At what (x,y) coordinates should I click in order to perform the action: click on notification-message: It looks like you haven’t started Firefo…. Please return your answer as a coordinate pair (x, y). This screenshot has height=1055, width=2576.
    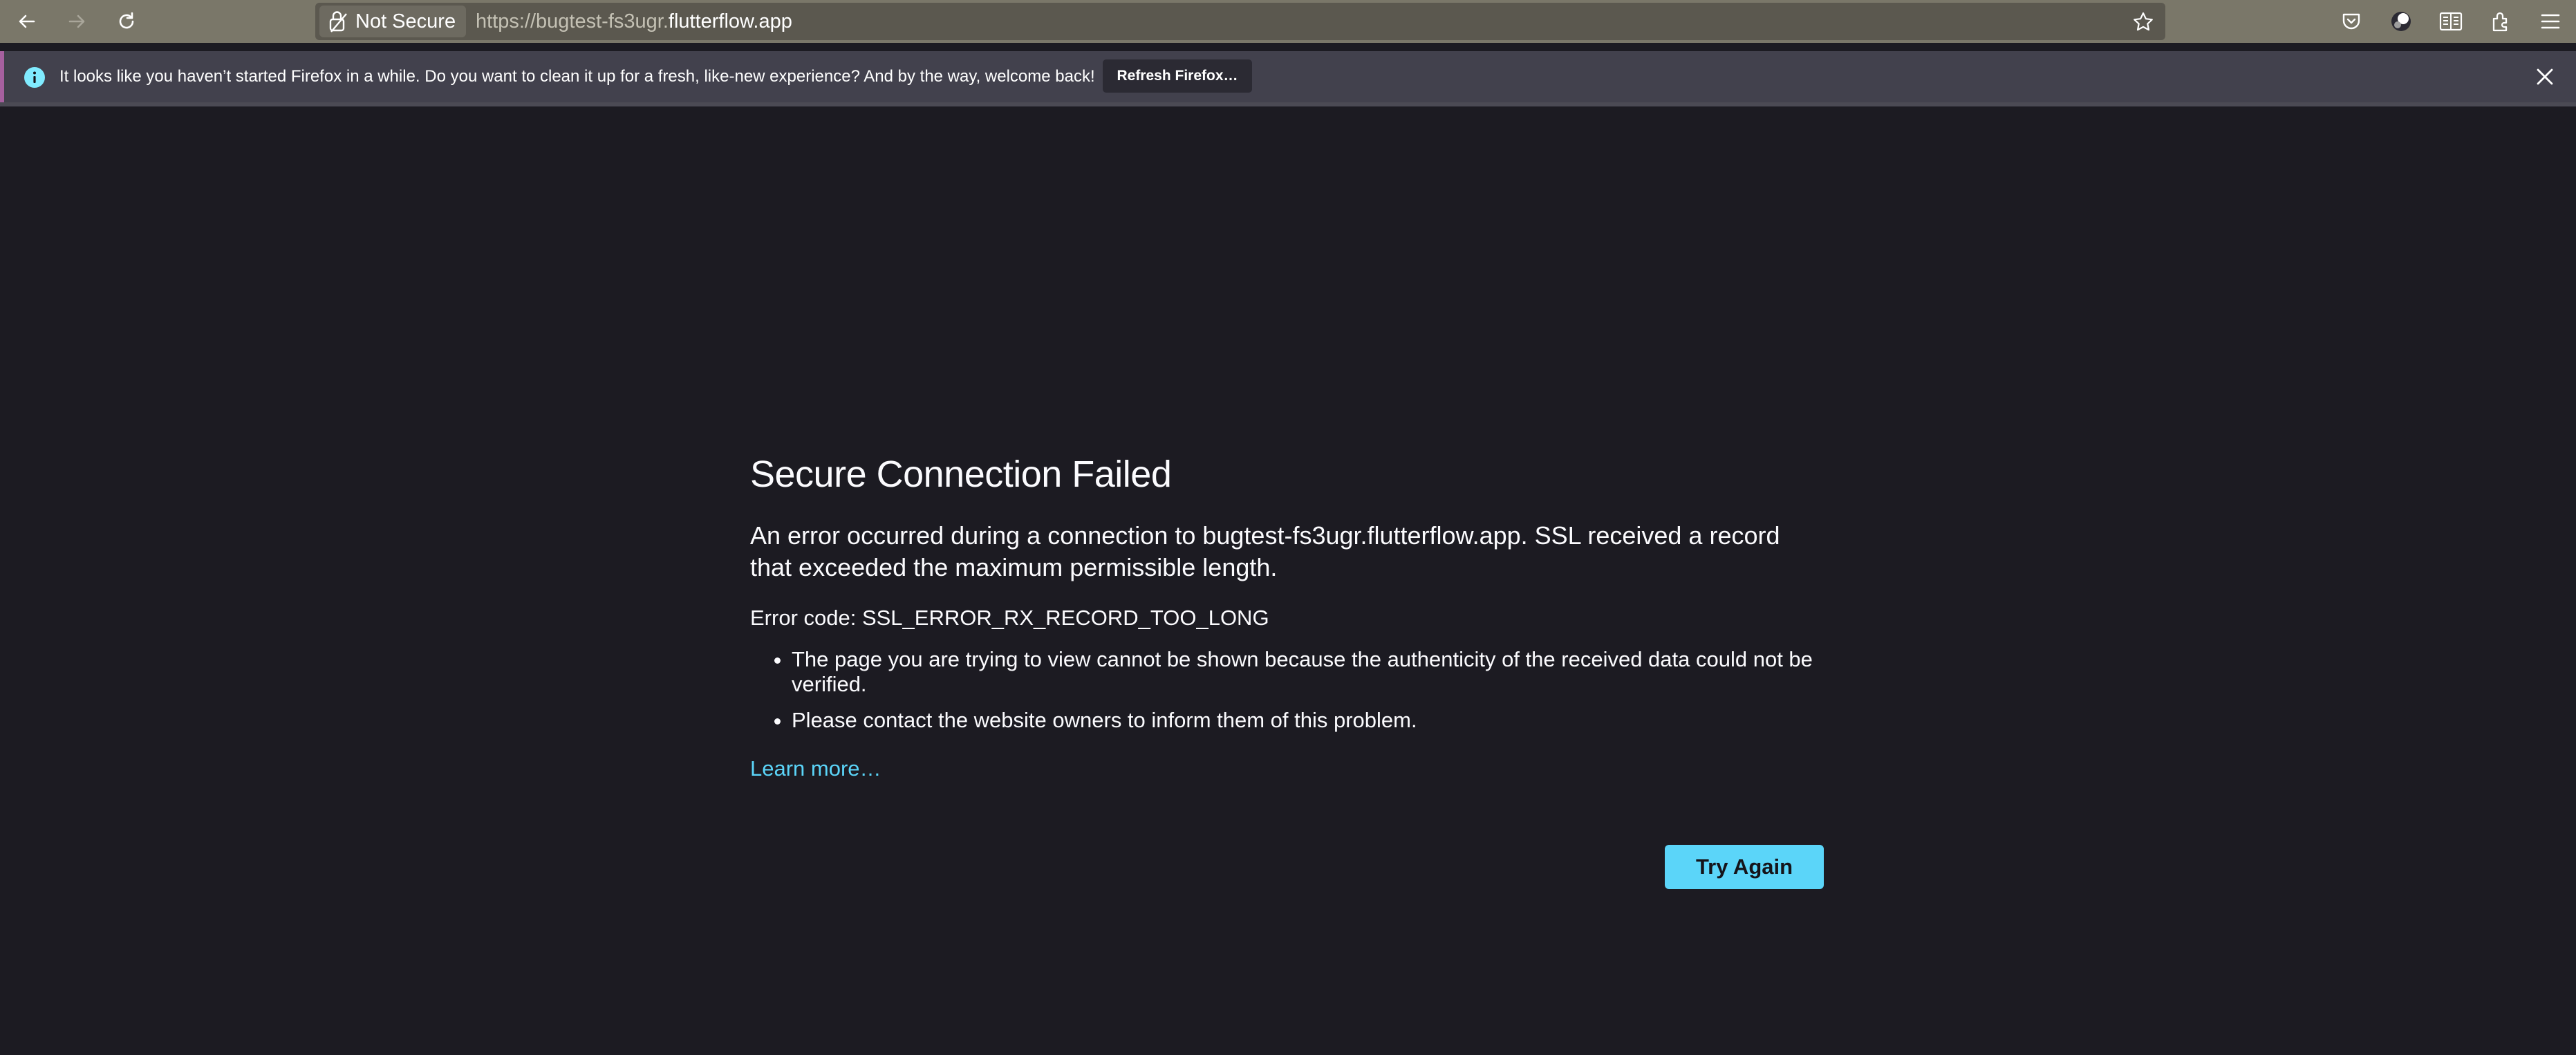
    Looking at the image, I should click on (577, 77).